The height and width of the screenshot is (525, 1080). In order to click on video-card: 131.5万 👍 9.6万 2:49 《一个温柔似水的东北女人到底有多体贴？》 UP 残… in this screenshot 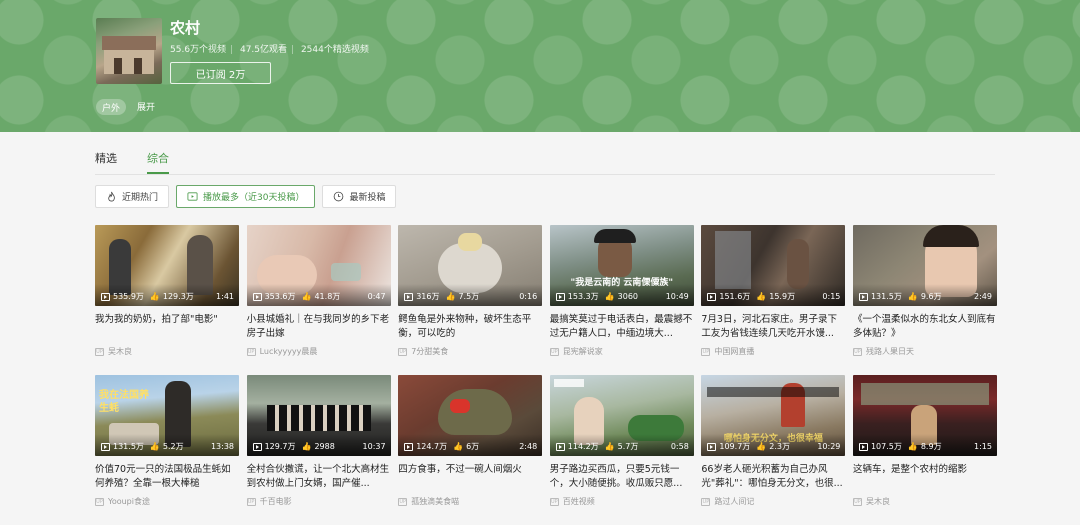, I will do `click(924, 300)`.